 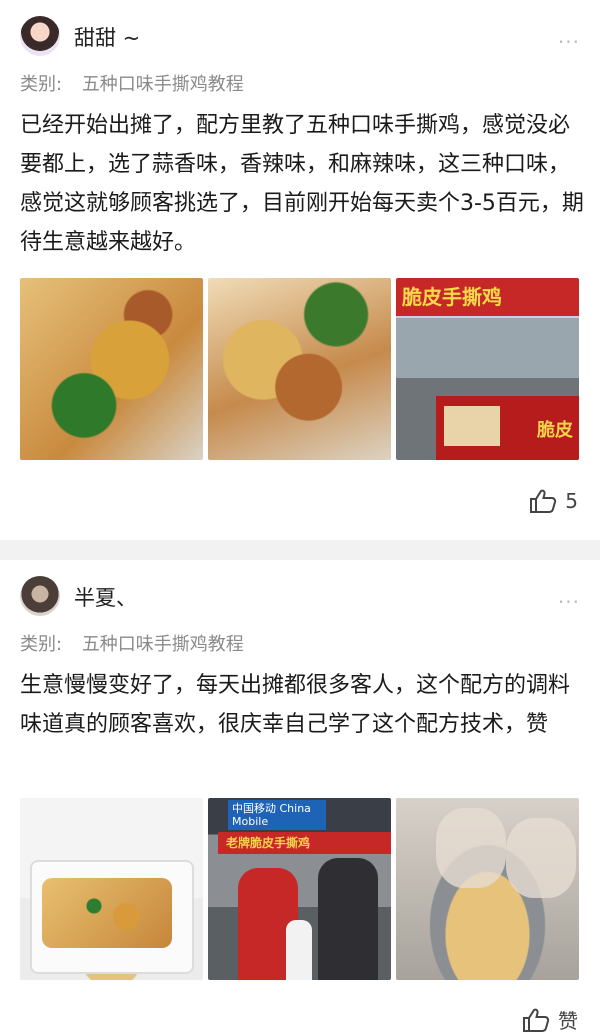 What do you see at coordinates (107, 913) in the screenshot?
I see `shredded-chicken` at bounding box center [107, 913].